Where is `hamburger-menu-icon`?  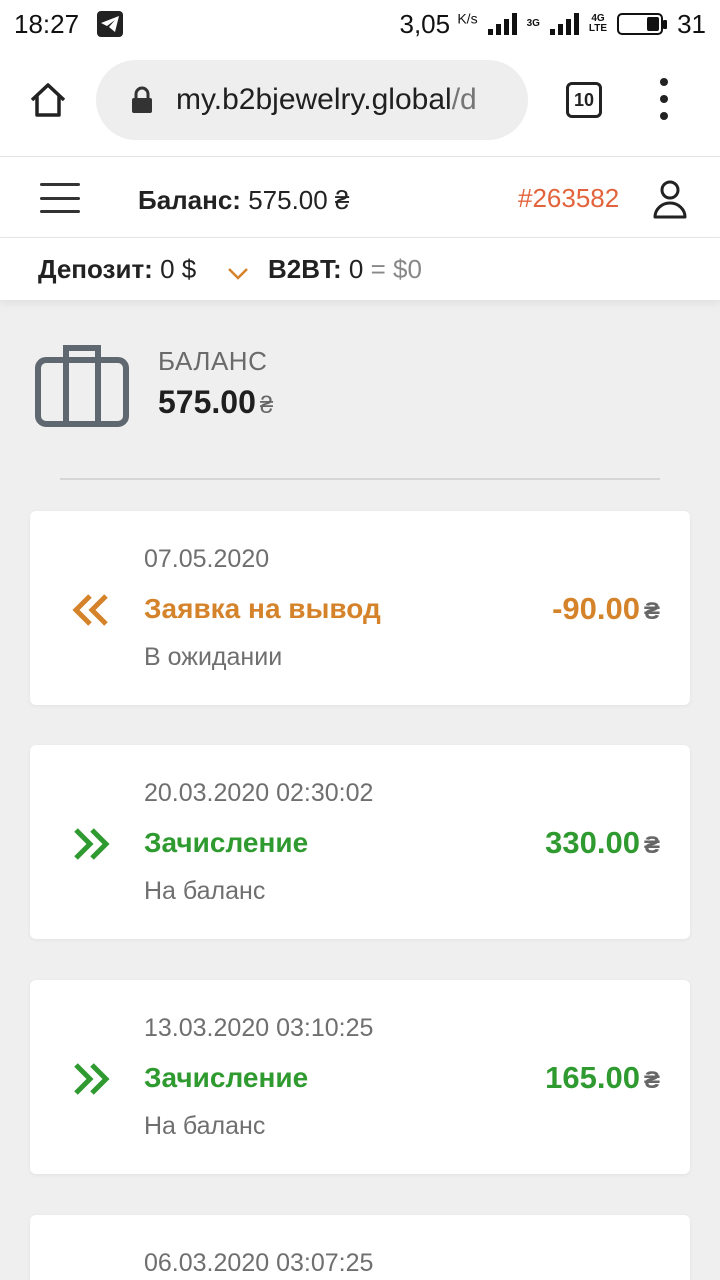
hamburger-menu-icon is located at coordinates (60, 198).